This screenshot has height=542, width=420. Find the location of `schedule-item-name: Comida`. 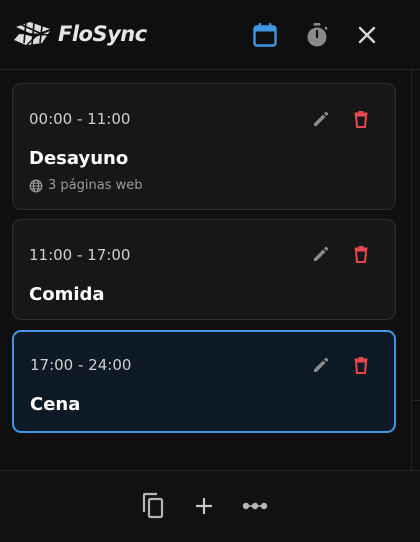

schedule-item-name: Comida is located at coordinates (67, 294).